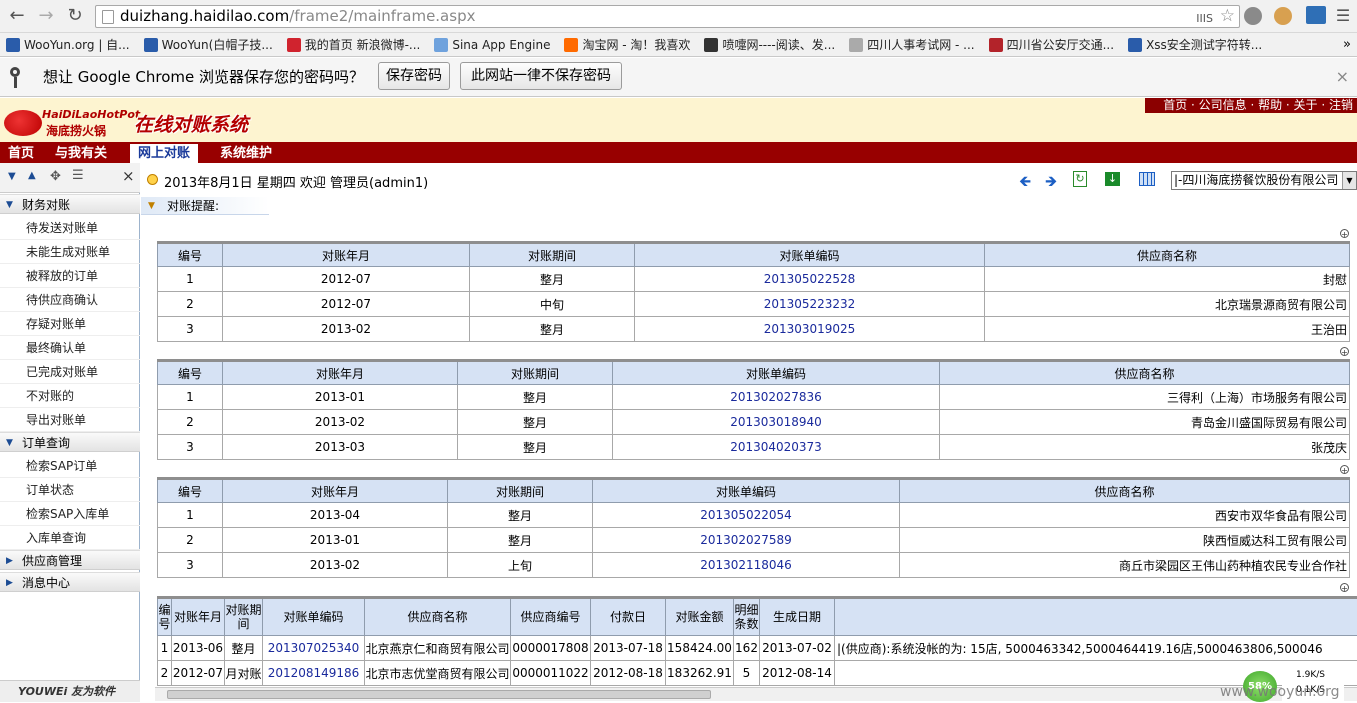 The width and height of the screenshot is (1357, 703). Describe the element at coordinates (128, 176) in the screenshot. I see `sidebar-close-icon: ×` at that location.